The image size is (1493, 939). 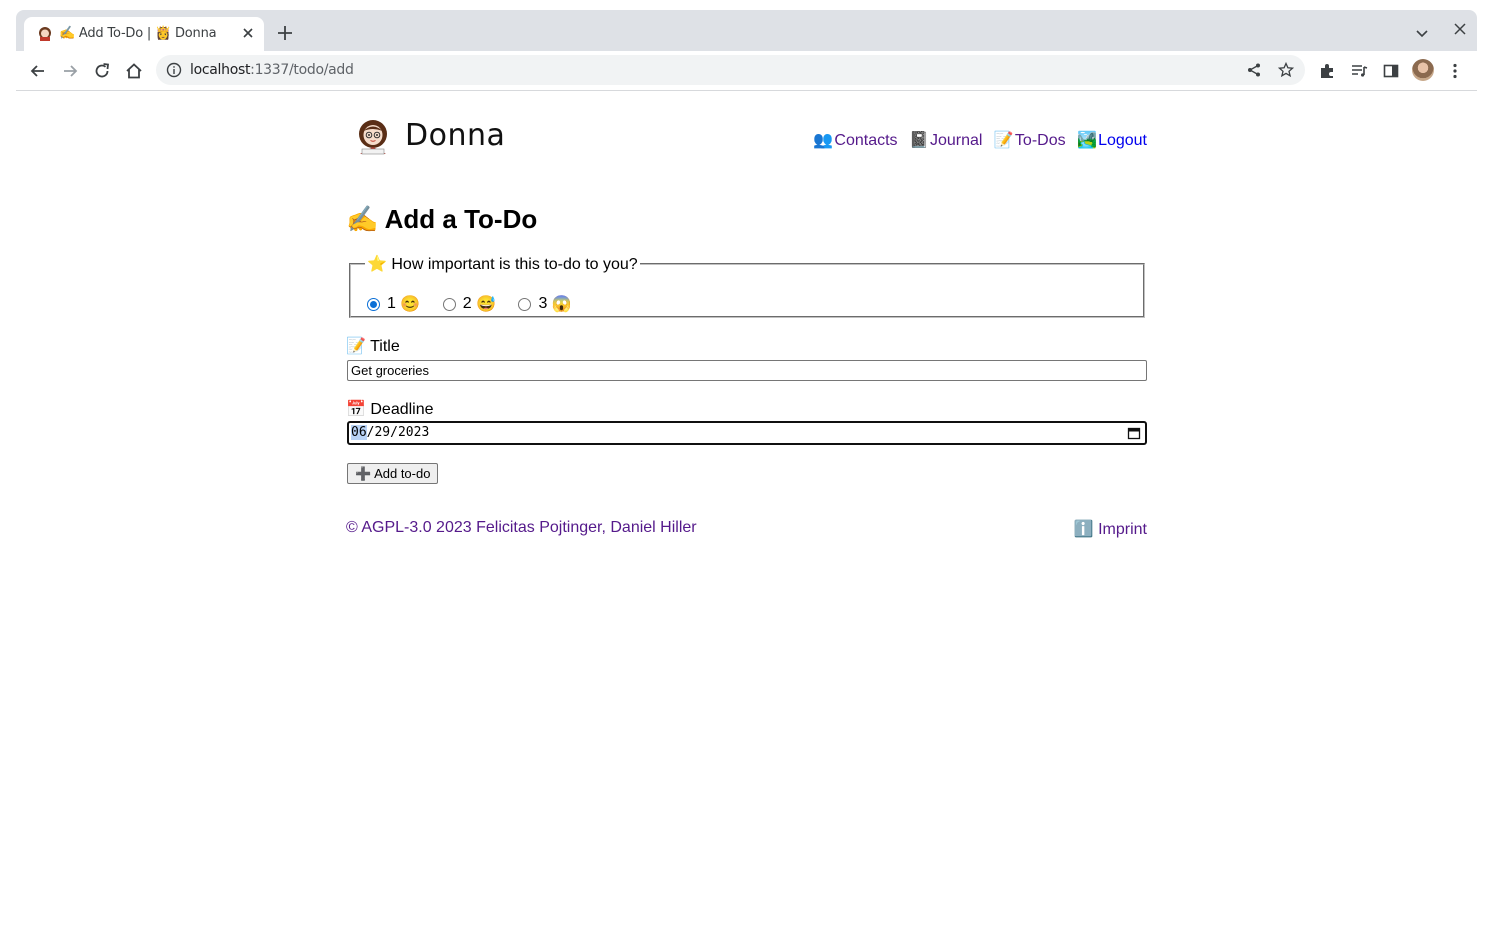 I want to click on page-title: ✍️ Add a To-Do, so click(x=442, y=219).